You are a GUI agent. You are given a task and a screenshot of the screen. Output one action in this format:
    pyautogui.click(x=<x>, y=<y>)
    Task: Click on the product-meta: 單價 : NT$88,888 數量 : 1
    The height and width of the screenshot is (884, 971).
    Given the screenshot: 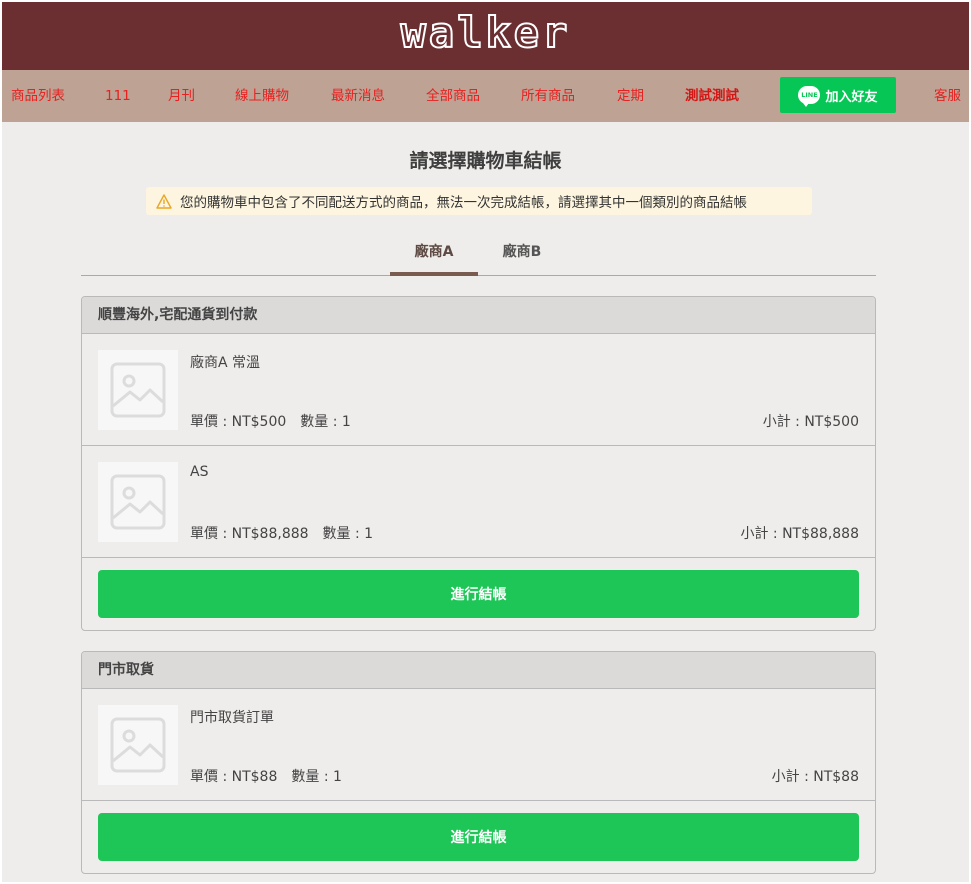 What is the action you would take?
    pyautogui.click(x=288, y=533)
    